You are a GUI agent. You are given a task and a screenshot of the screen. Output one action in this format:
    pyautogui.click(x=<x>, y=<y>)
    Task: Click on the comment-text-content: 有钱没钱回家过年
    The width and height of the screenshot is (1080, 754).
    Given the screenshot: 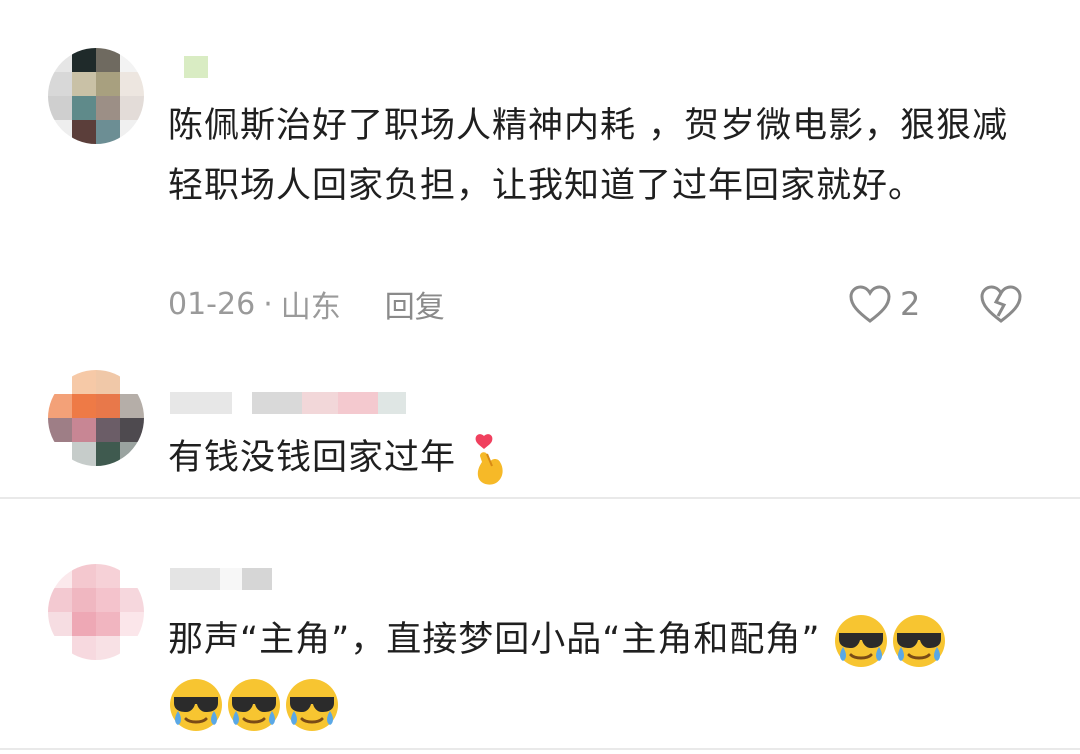 What is the action you would take?
    pyautogui.click(x=312, y=458)
    